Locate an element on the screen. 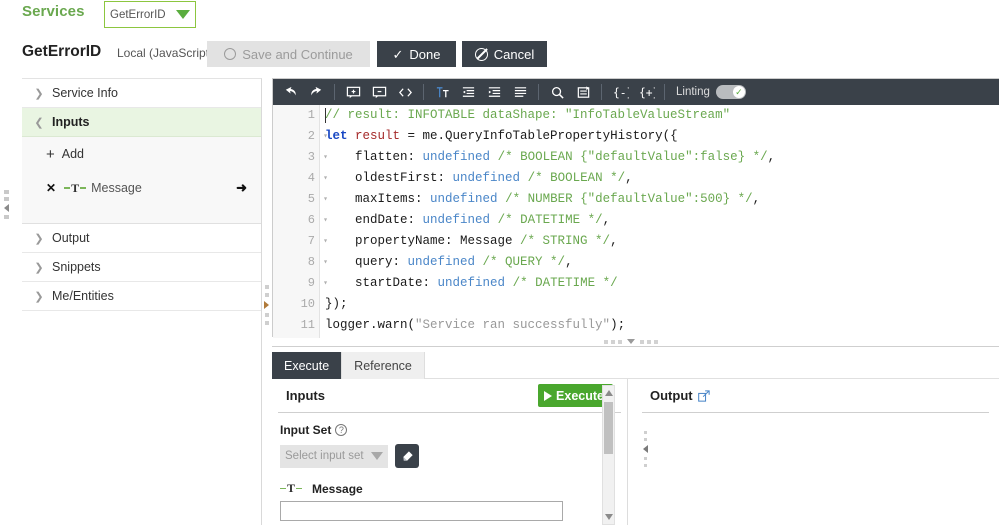 This screenshot has width=999, height=525. input-set-row: Select input set is located at coordinates (448, 456).